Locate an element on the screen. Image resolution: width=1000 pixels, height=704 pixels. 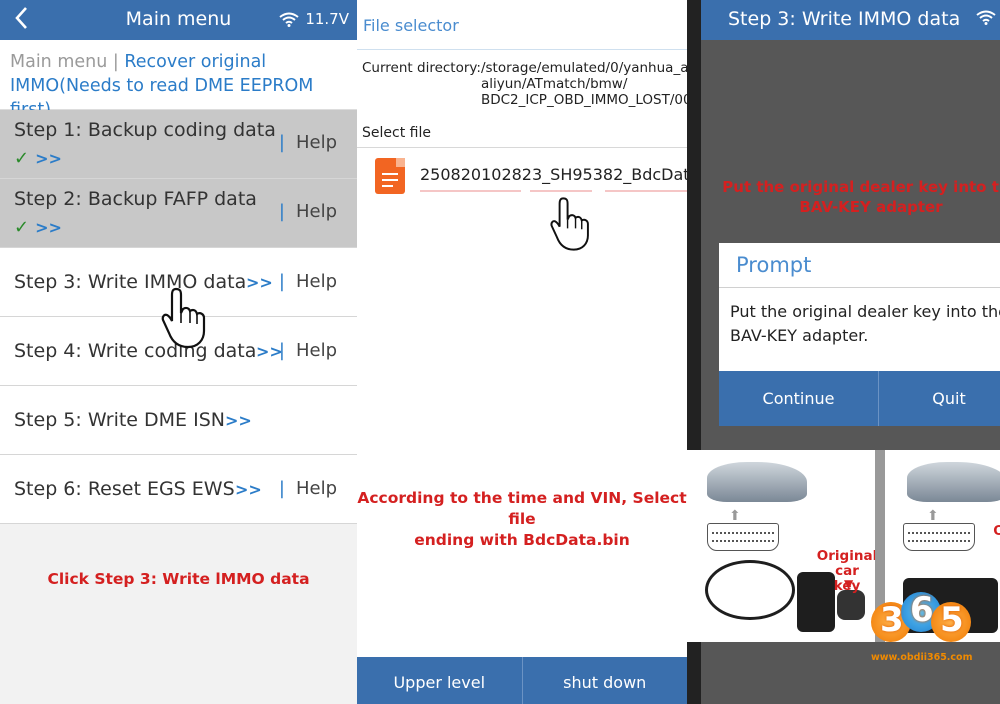
dialog-title: Prompt is located at coordinates (859, 265).